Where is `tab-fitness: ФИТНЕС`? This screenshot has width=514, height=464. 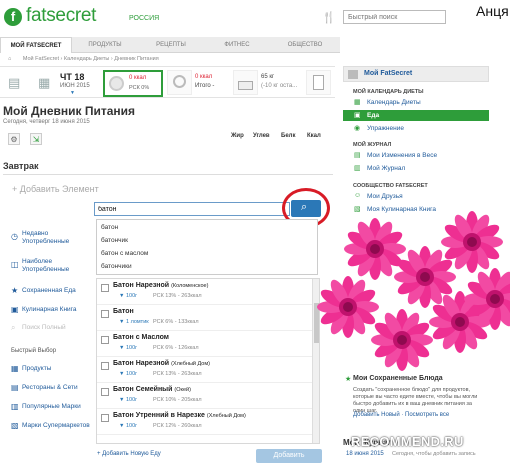 tab-fitness: ФИТНЕС is located at coordinates (237, 45).